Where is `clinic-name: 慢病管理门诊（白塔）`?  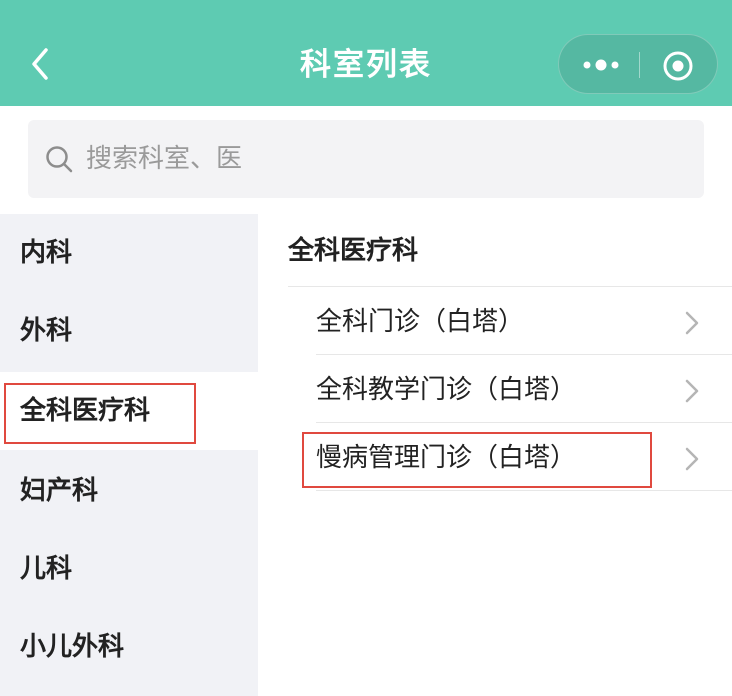
clinic-name: 慢病管理门诊（白塔） is located at coordinates (446, 458).